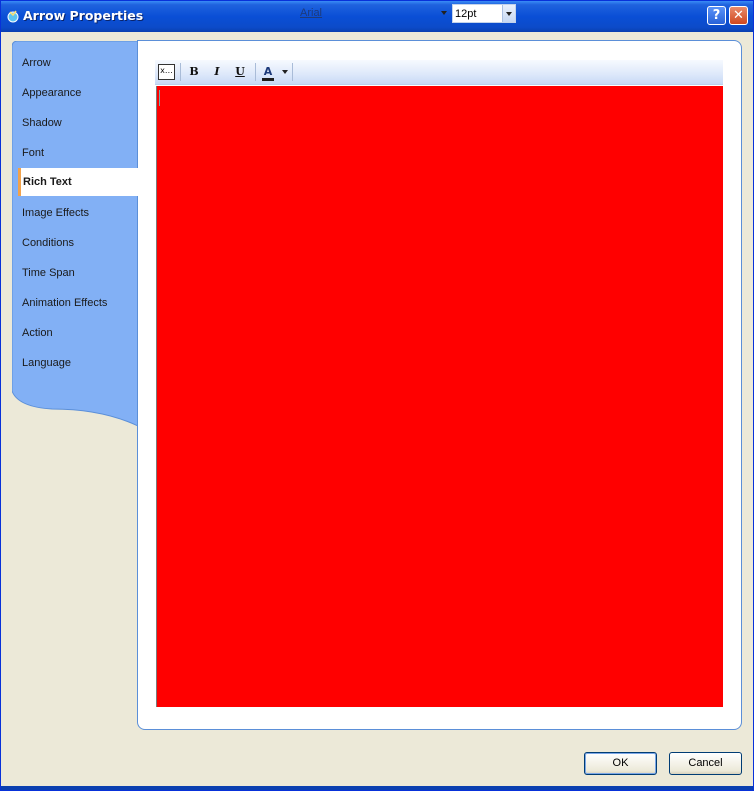 The height and width of the screenshot is (791, 754). What do you see at coordinates (33, 153) in the screenshot?
I see `nav-item-font: Font` at bounding box center [33, 153].